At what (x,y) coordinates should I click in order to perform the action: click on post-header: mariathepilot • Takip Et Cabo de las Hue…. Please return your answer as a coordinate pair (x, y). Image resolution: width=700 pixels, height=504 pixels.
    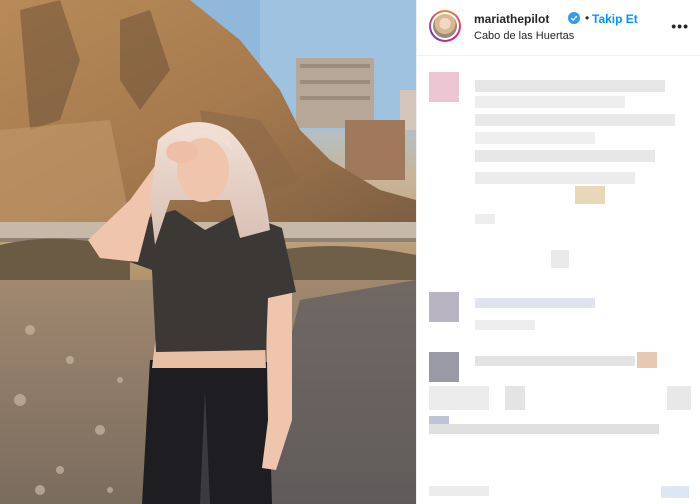
    Looking at the image, I should click on (558, 28).